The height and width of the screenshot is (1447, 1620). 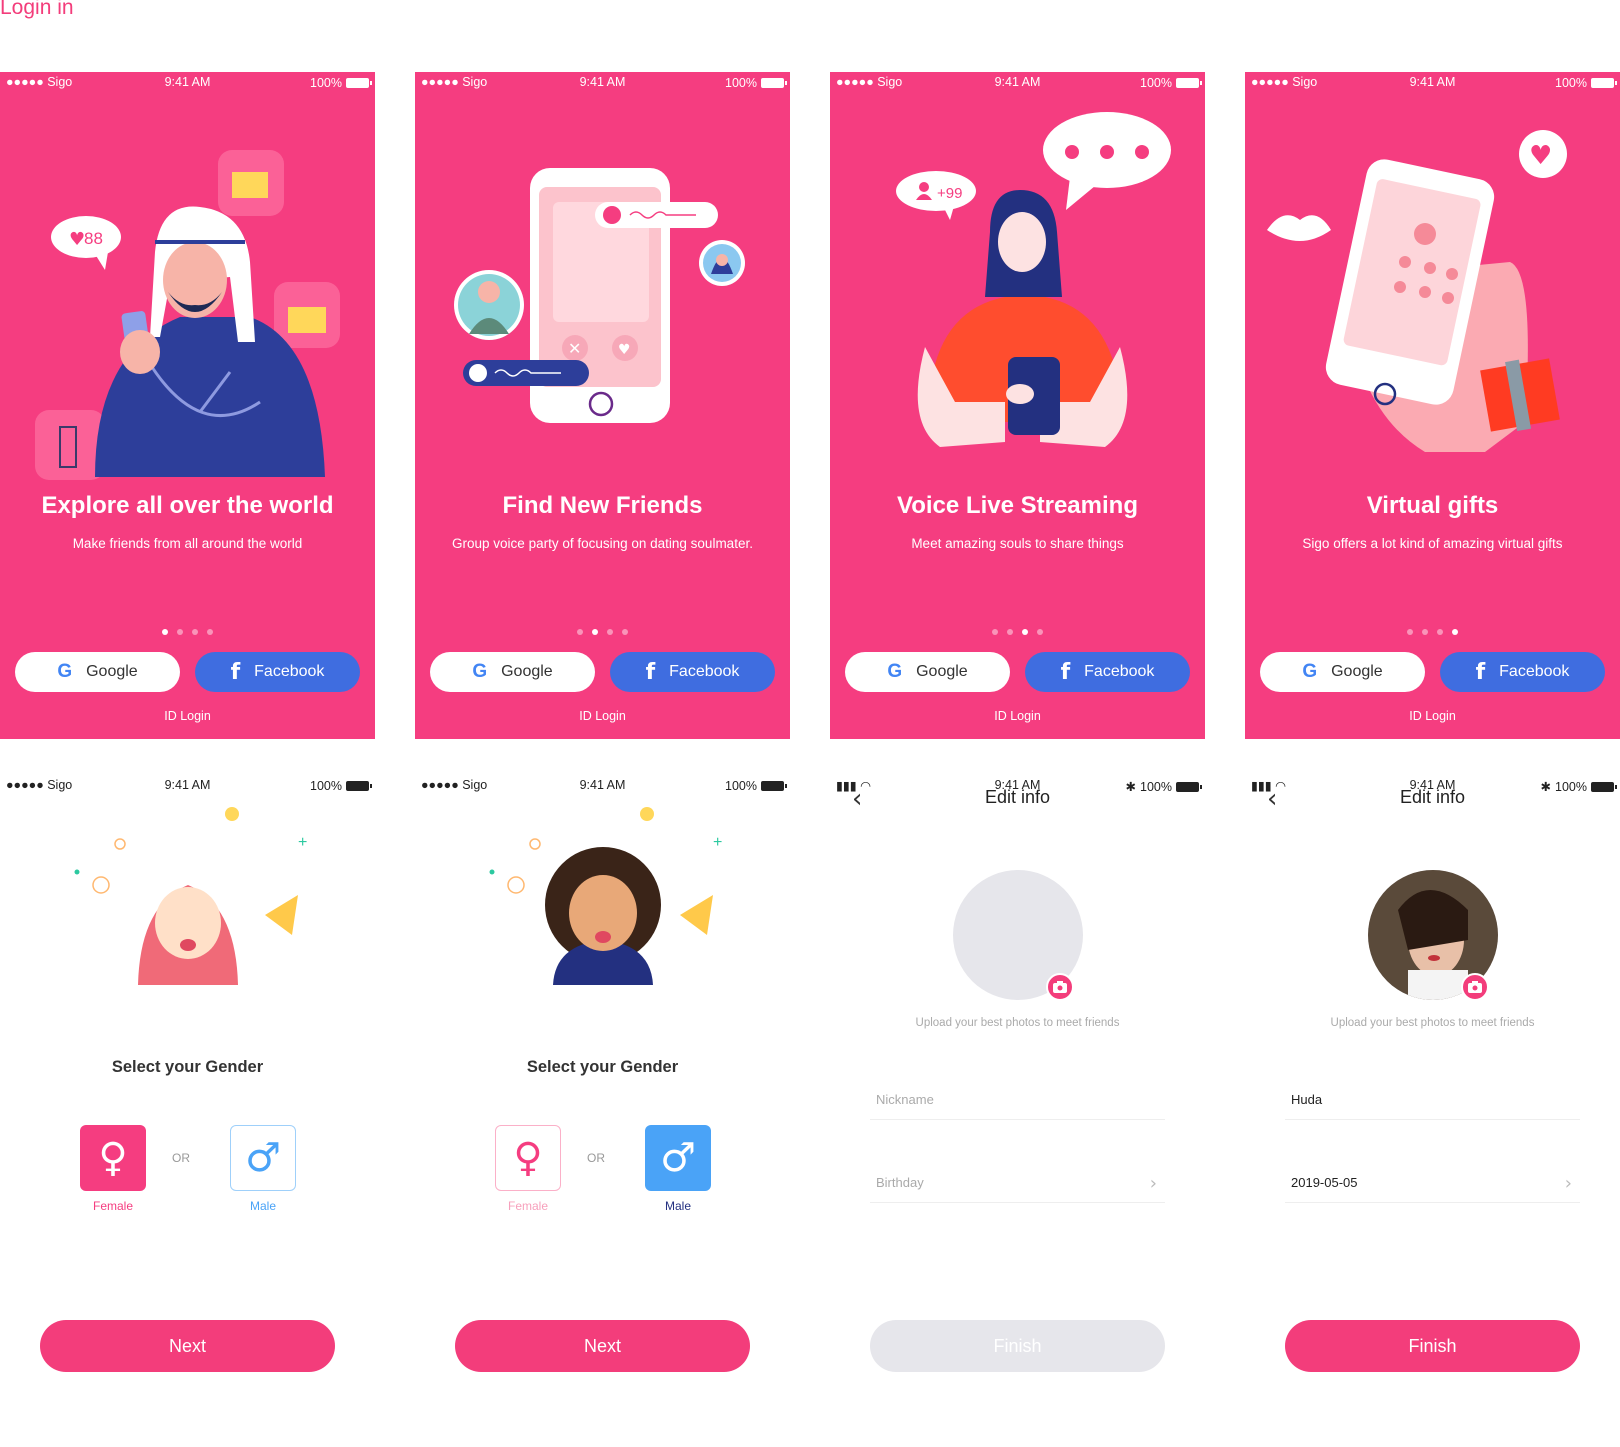 I want to click on page-title: Login in, so click(x=37, y=9).